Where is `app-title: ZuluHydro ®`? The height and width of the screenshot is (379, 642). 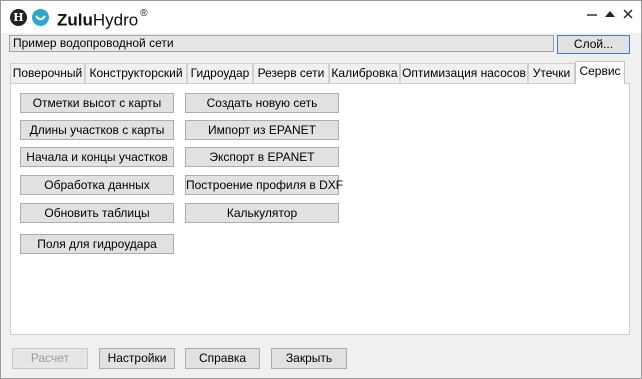
app-title: ZuluHydro ® is located at coordinates (102, 19).